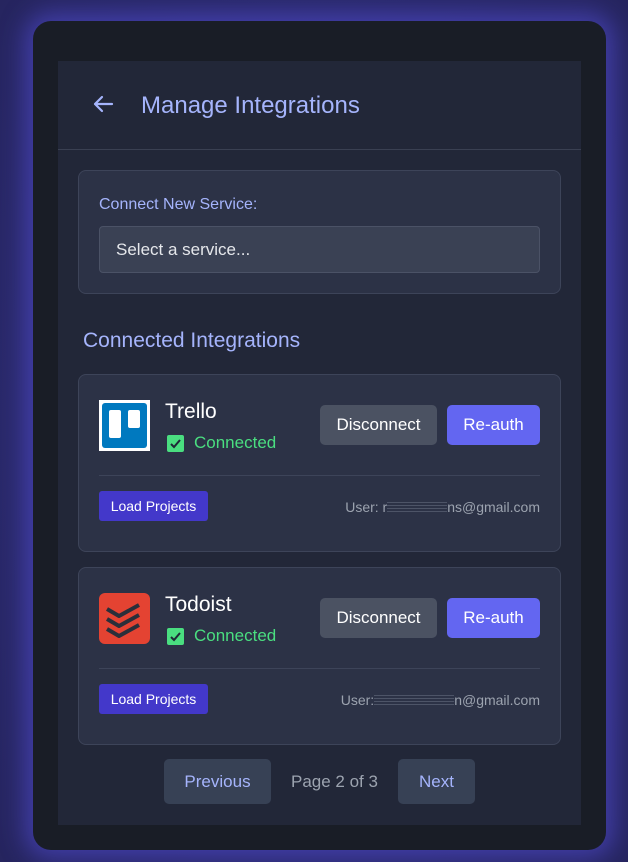  What do you see at coordinates (124, 618) in the screenshot?
I see `todoist-logo-icon` at bounding box center [124, 618].